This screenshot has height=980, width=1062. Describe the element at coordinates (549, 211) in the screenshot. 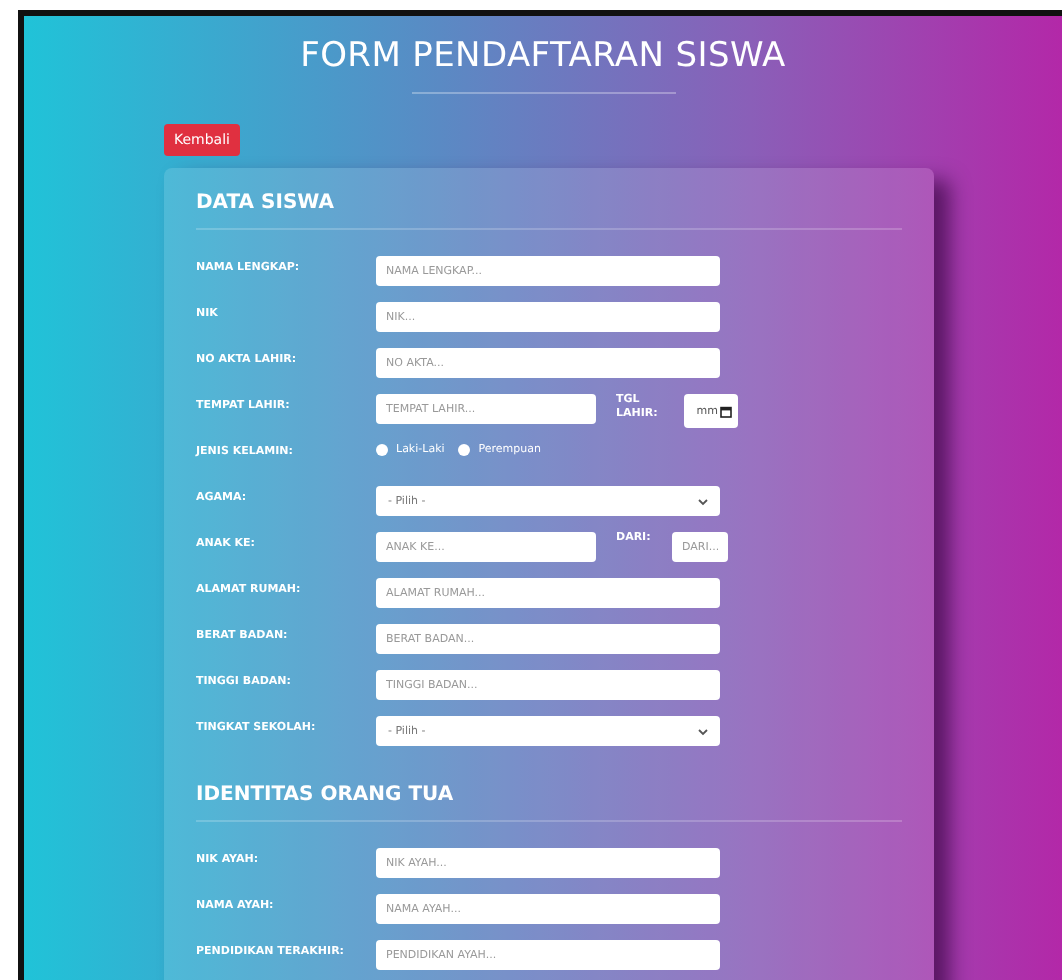

I see `section-heading: DATA SISWA` at that location.